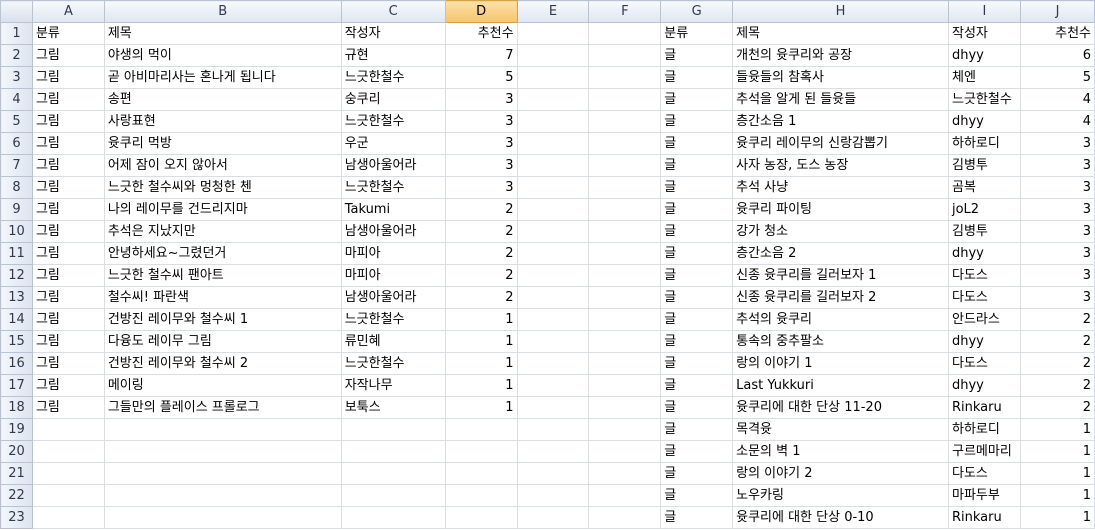 The width and height of the screenshot is (1095, 530). What do you see at coordinates (16, 385) in the screenshot?
I see `row-header: 17` at bounding box center [16, 385].